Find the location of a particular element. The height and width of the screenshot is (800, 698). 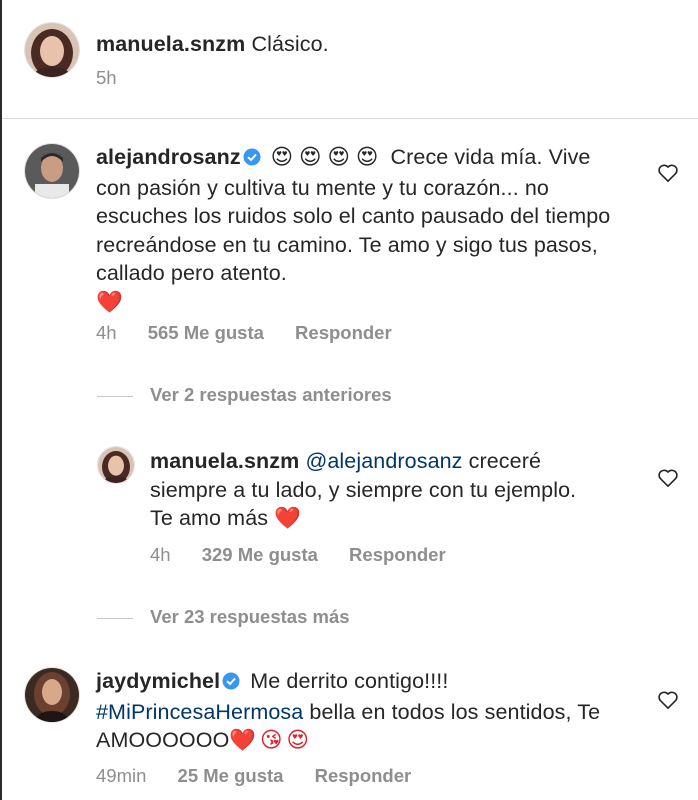

trailing-emojis-icon: ❤️😘😍 is located at coordinates (271, 740).